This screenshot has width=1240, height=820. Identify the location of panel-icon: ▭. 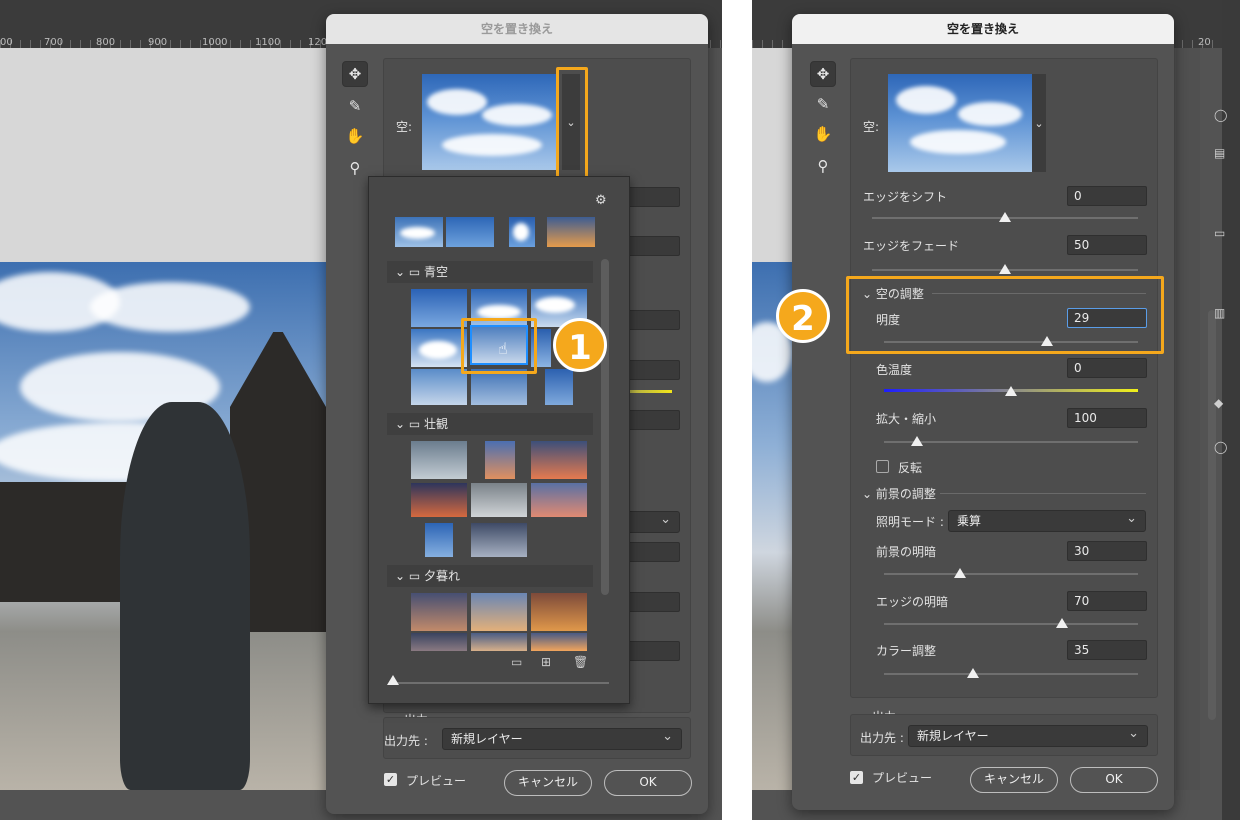
(1219, 233).